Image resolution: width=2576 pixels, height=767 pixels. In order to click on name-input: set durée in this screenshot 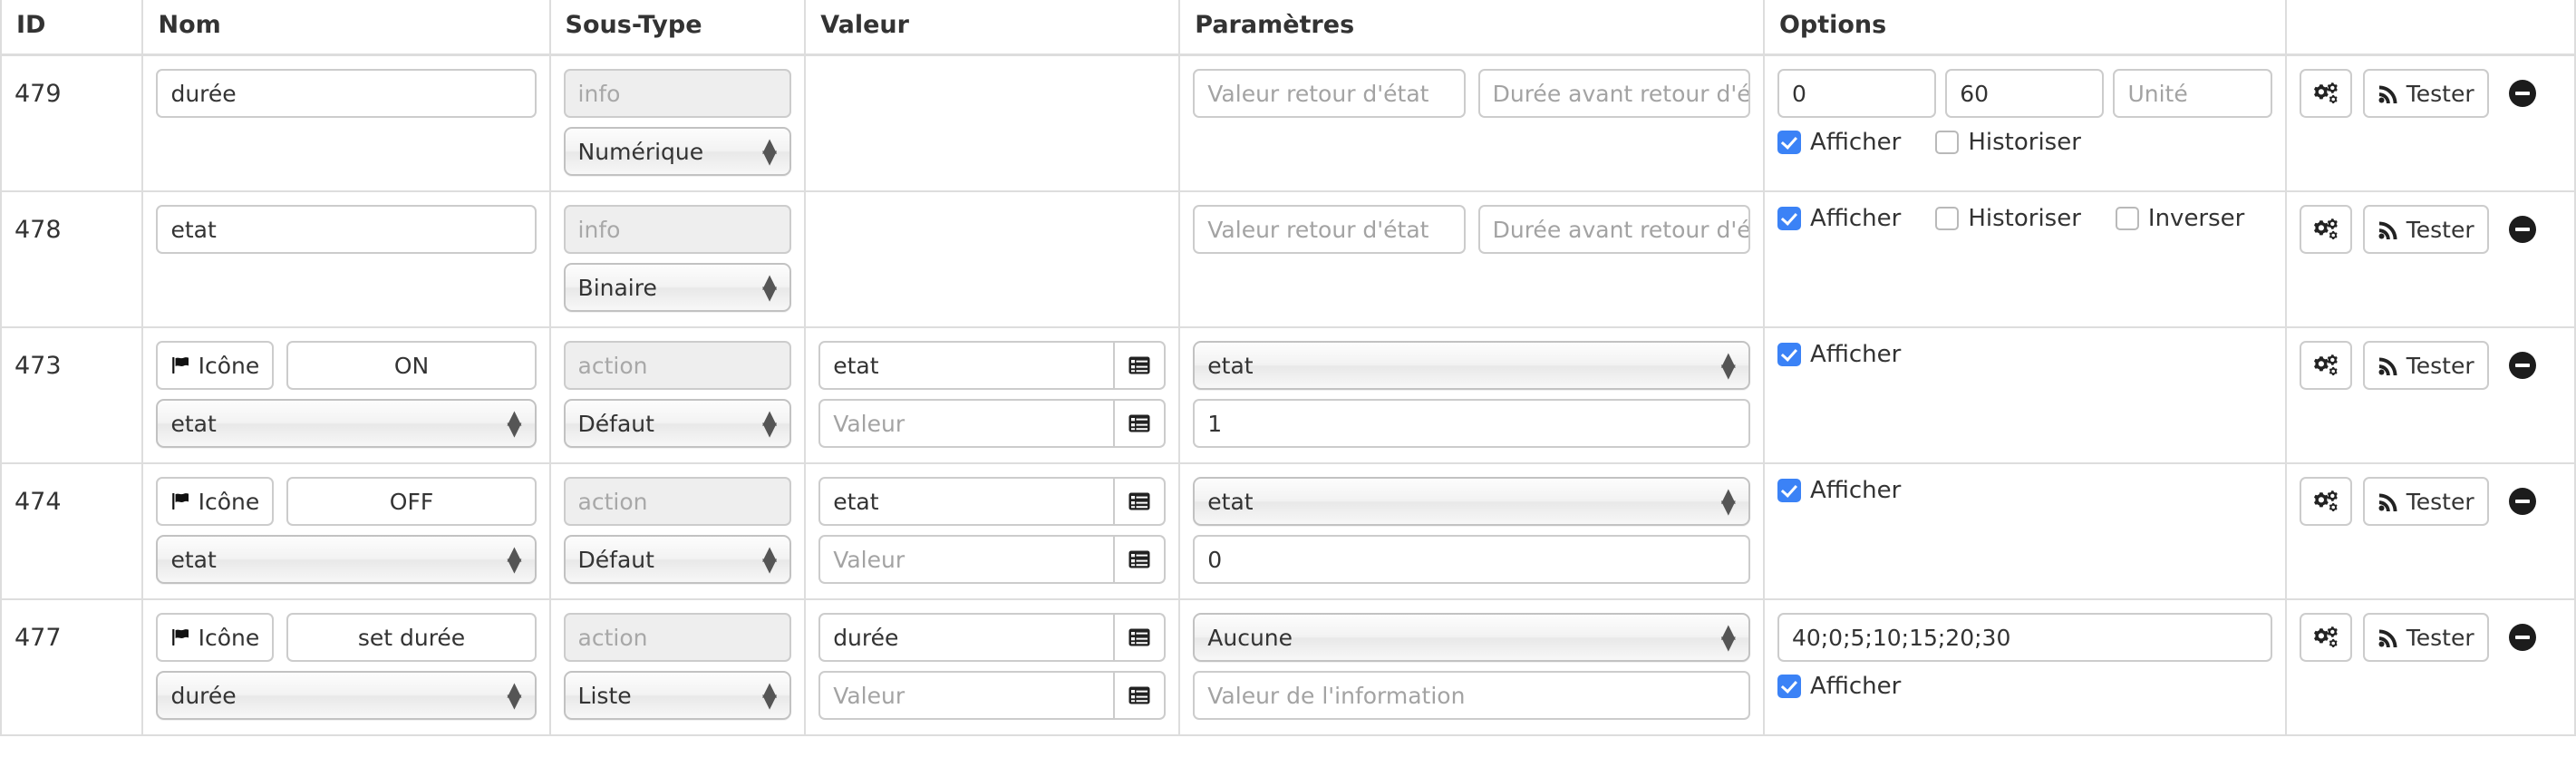, I will do `click(411, 638)`.